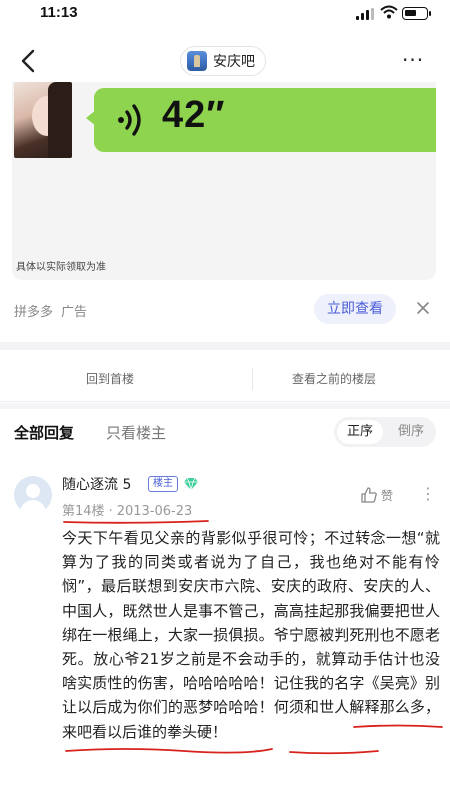  Describe the element at coordinates (234, 62) in the screenshot. I see `forum-name: 安庆吧` at that location.